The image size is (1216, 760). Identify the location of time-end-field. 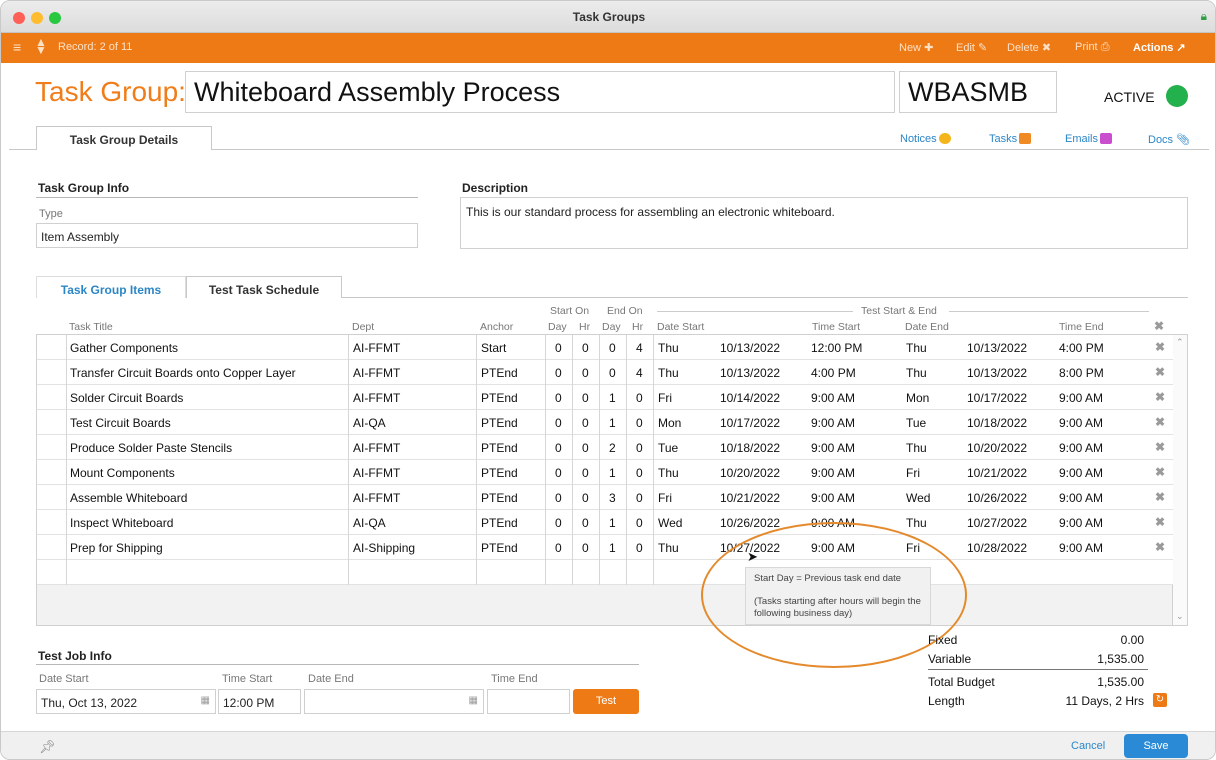
(528, 701).